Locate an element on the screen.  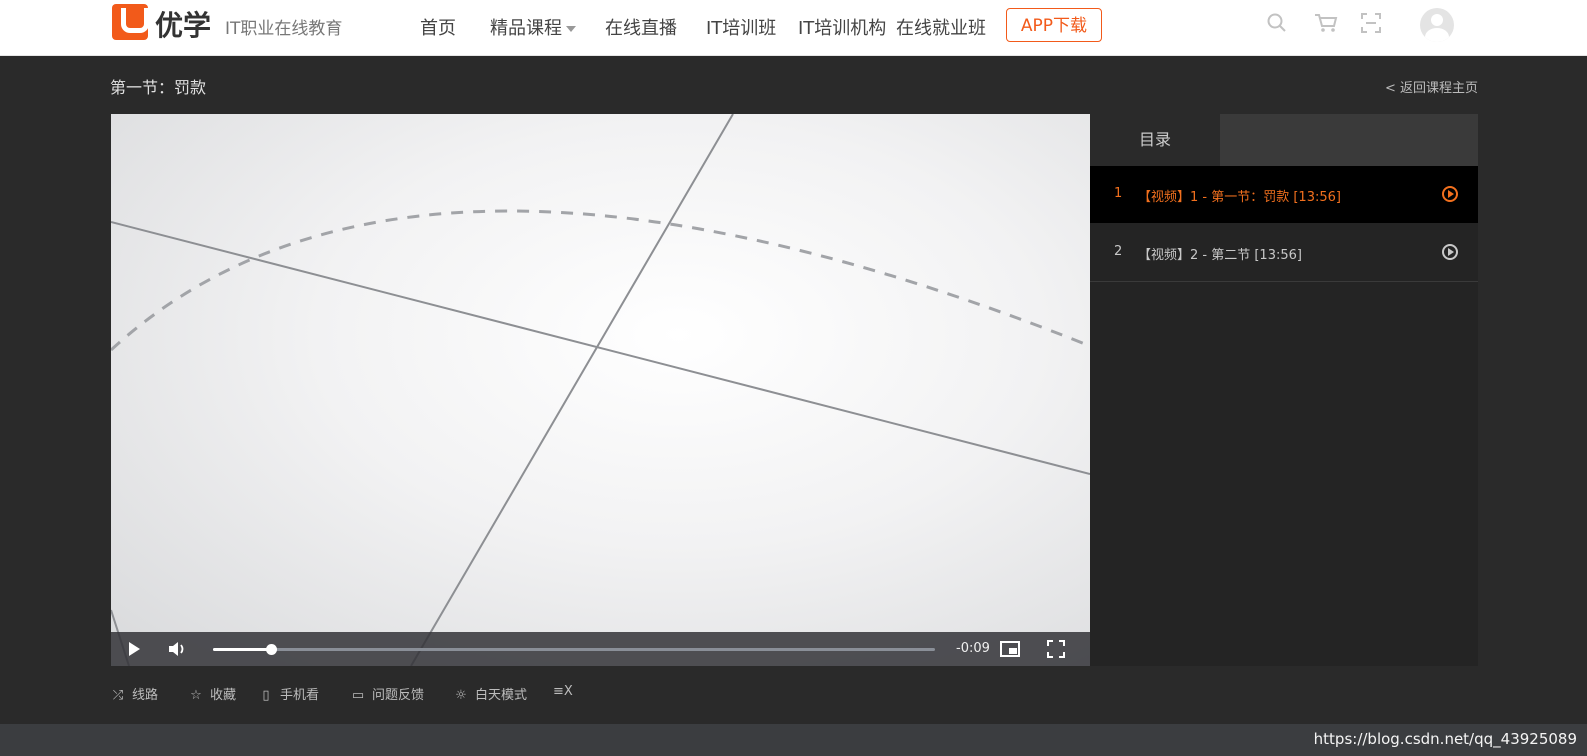
footer-band: https://blog.csdn.net/qq_43925089 is located at coordinates (793, 740).